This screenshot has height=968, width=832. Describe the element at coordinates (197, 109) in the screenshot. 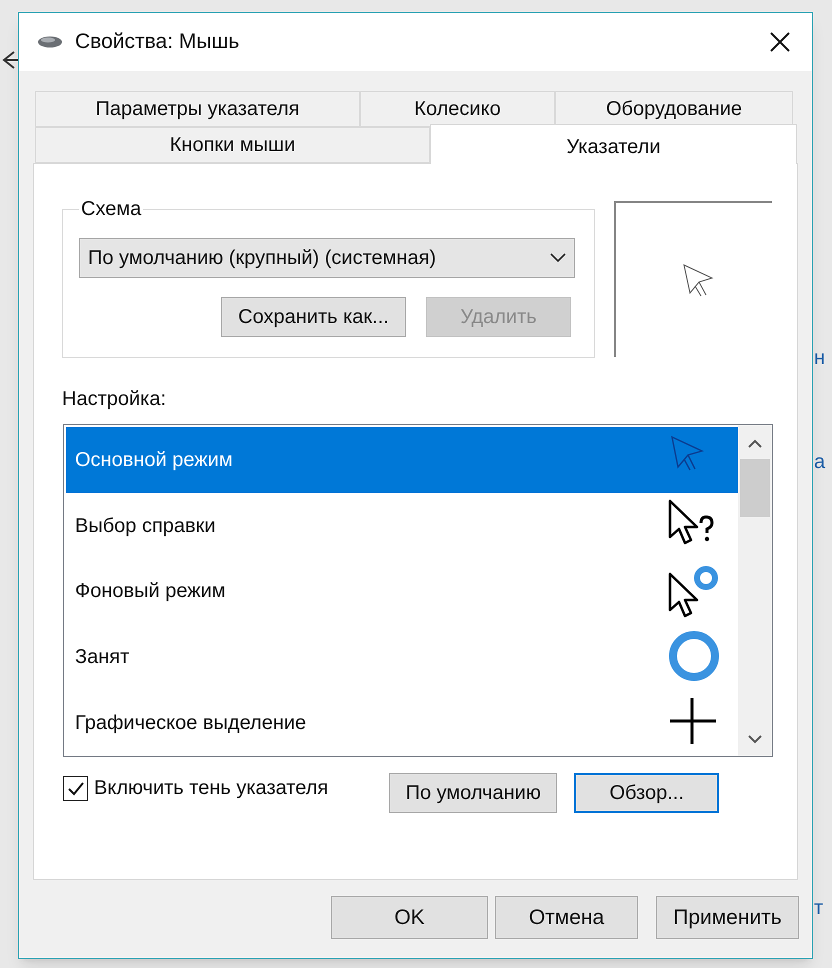

I see `tab: Параметры указателя` at that location.